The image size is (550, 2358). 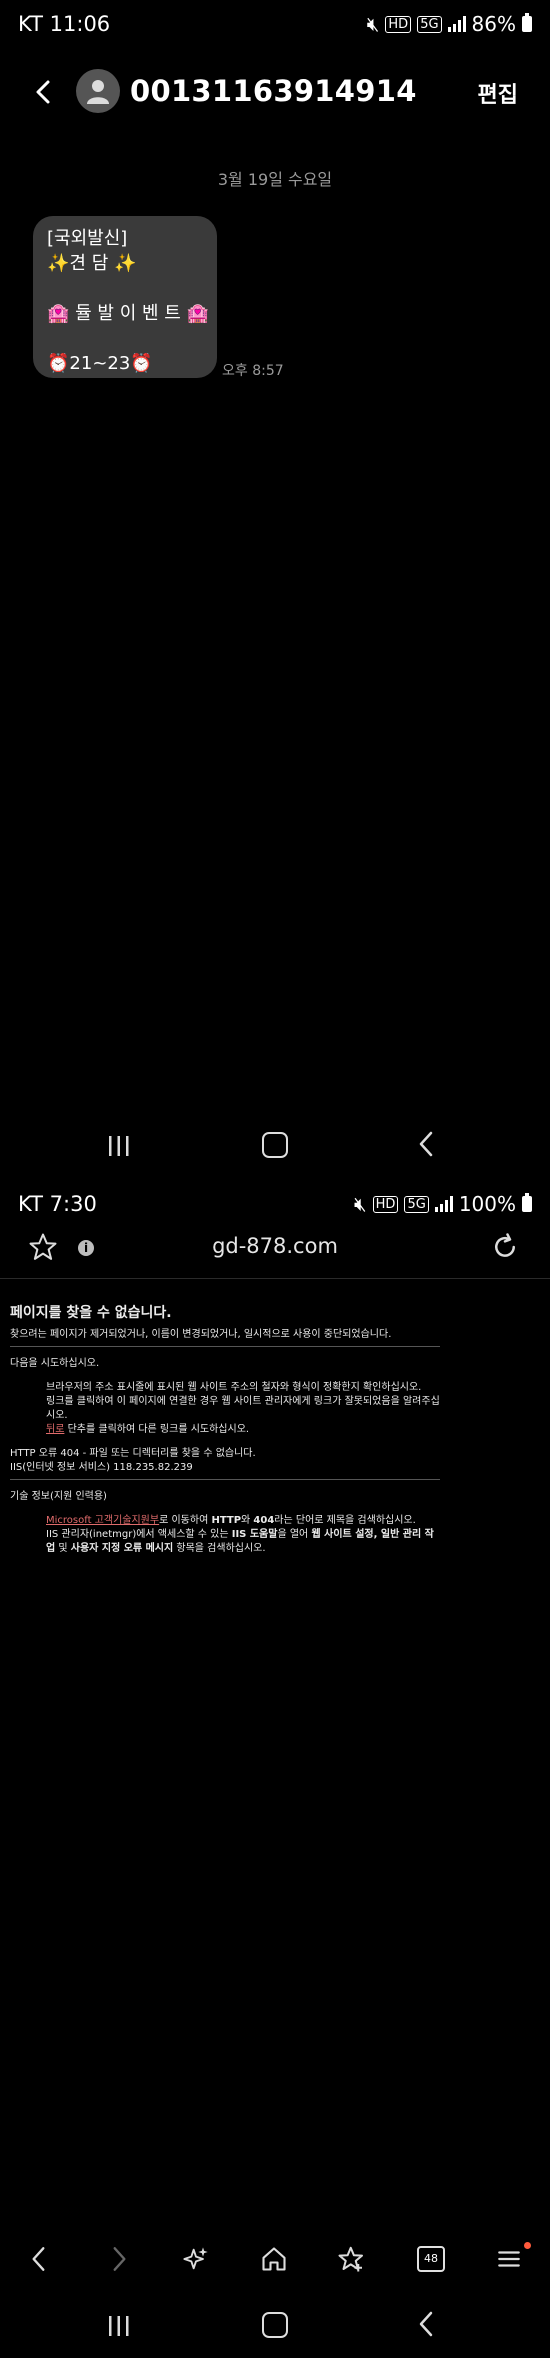 I want to click on tech-heading: 기술 정보(지원 인력용), so click(x=58, y=1496).